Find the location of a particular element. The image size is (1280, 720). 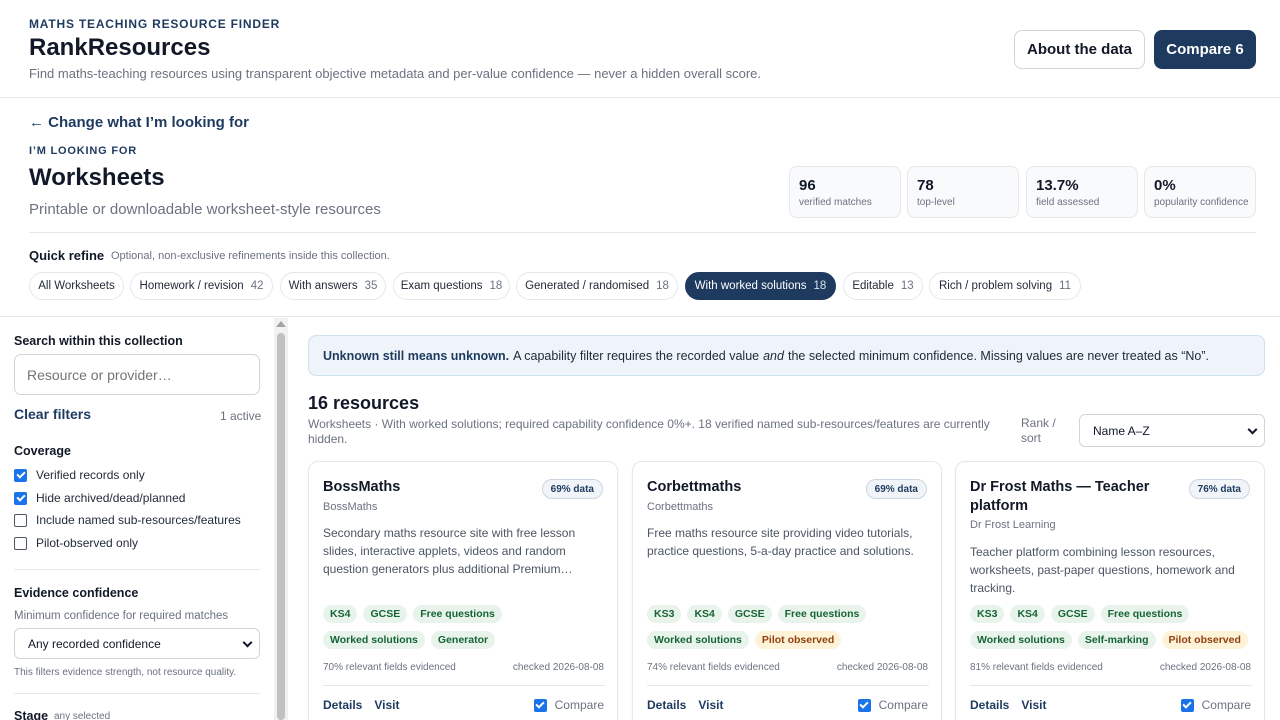

active-filter-count: 1 active is located at coordinates (241, 416).